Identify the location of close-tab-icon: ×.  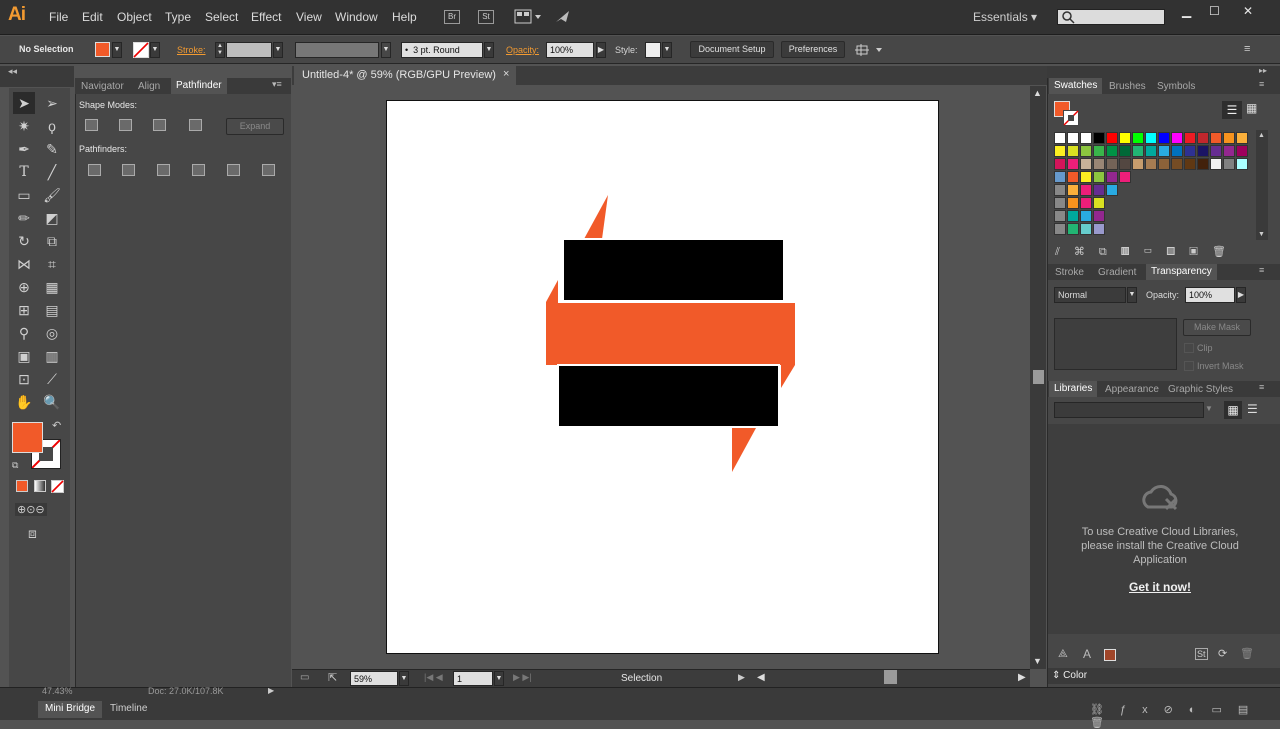
(506, 74).